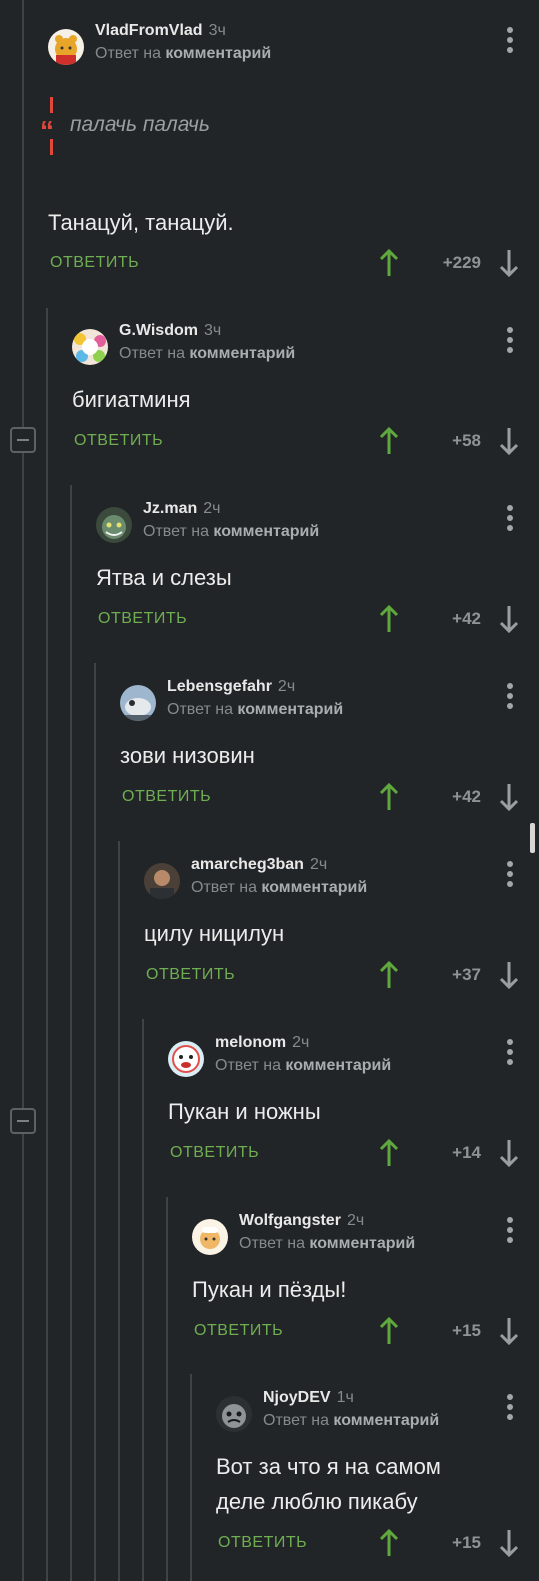 The image size is (539, 1581). Describe the element at coordinates (170, 331) in the screenshot. I see `username: G.Wisdom 3ч` at that location.